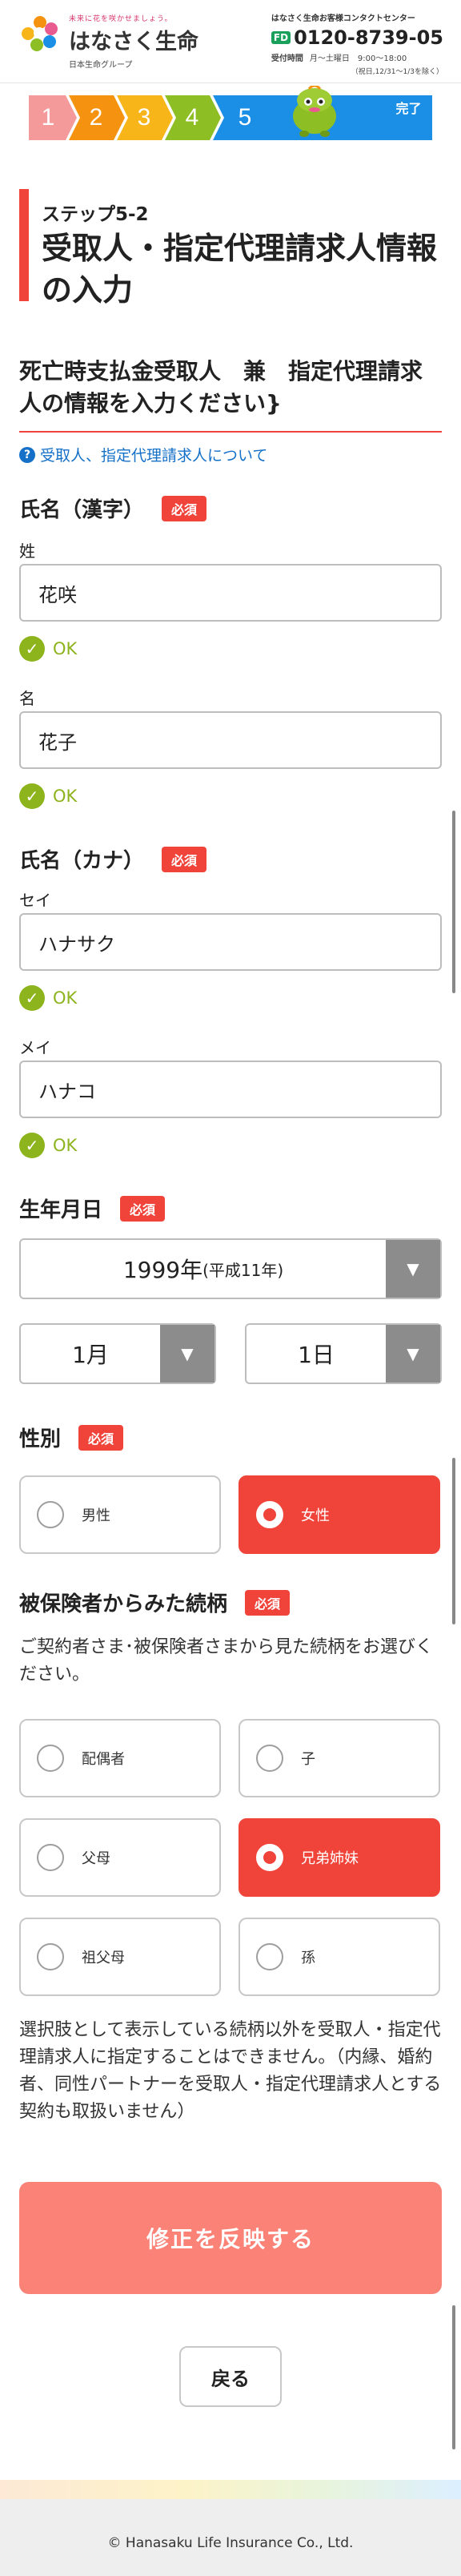 The height and width of the screenshot is (2576, 461). What do you see at coordinates (368, 37) in the screenshot?
I see `phone-number: 0120-8739-05` at bounding box center [368, 37].